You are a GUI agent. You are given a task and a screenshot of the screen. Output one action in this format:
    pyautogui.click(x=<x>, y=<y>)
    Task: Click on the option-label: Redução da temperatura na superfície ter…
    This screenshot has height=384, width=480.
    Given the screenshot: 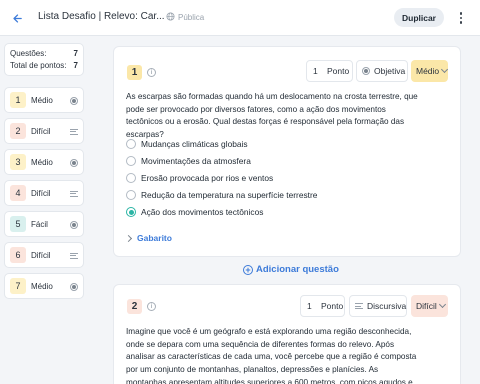 What is the action you would take?
    pyautogui.click(x=229, y=195)
    